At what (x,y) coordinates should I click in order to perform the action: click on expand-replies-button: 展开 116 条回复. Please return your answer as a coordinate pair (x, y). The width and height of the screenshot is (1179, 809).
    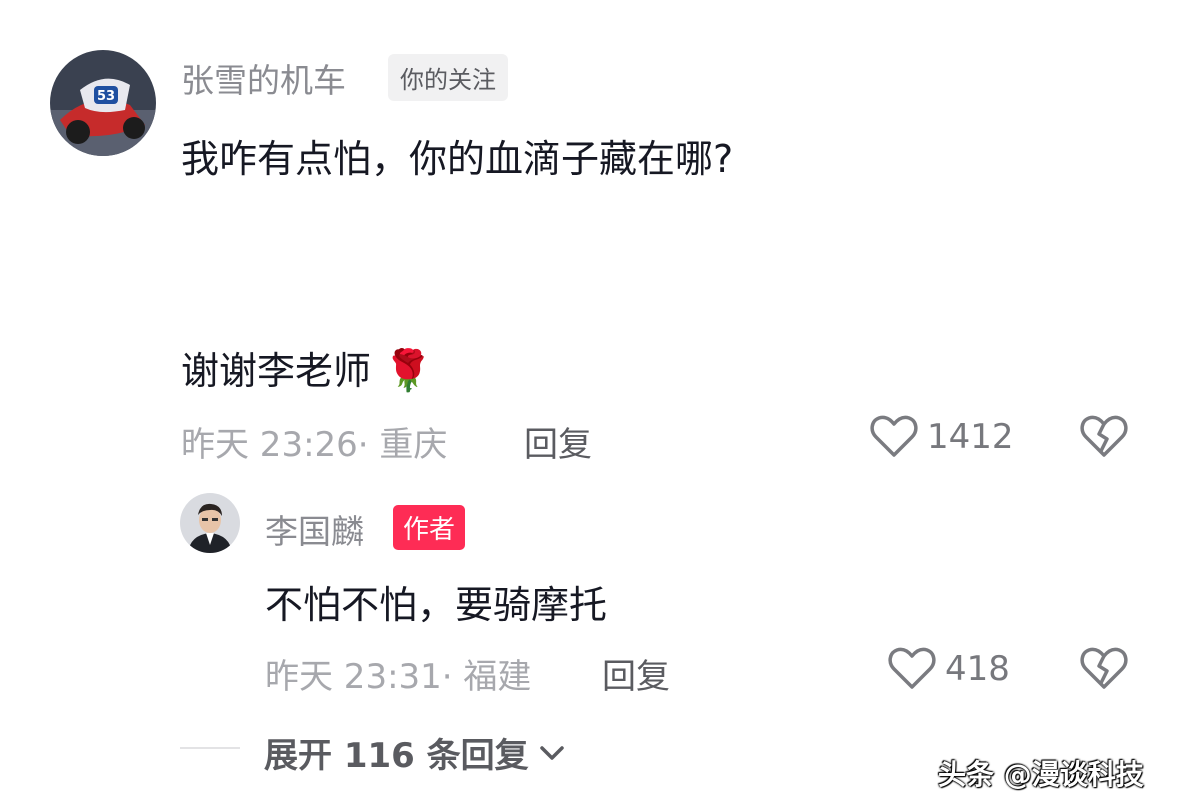
    Looking at the image, I should click on (414, 752).